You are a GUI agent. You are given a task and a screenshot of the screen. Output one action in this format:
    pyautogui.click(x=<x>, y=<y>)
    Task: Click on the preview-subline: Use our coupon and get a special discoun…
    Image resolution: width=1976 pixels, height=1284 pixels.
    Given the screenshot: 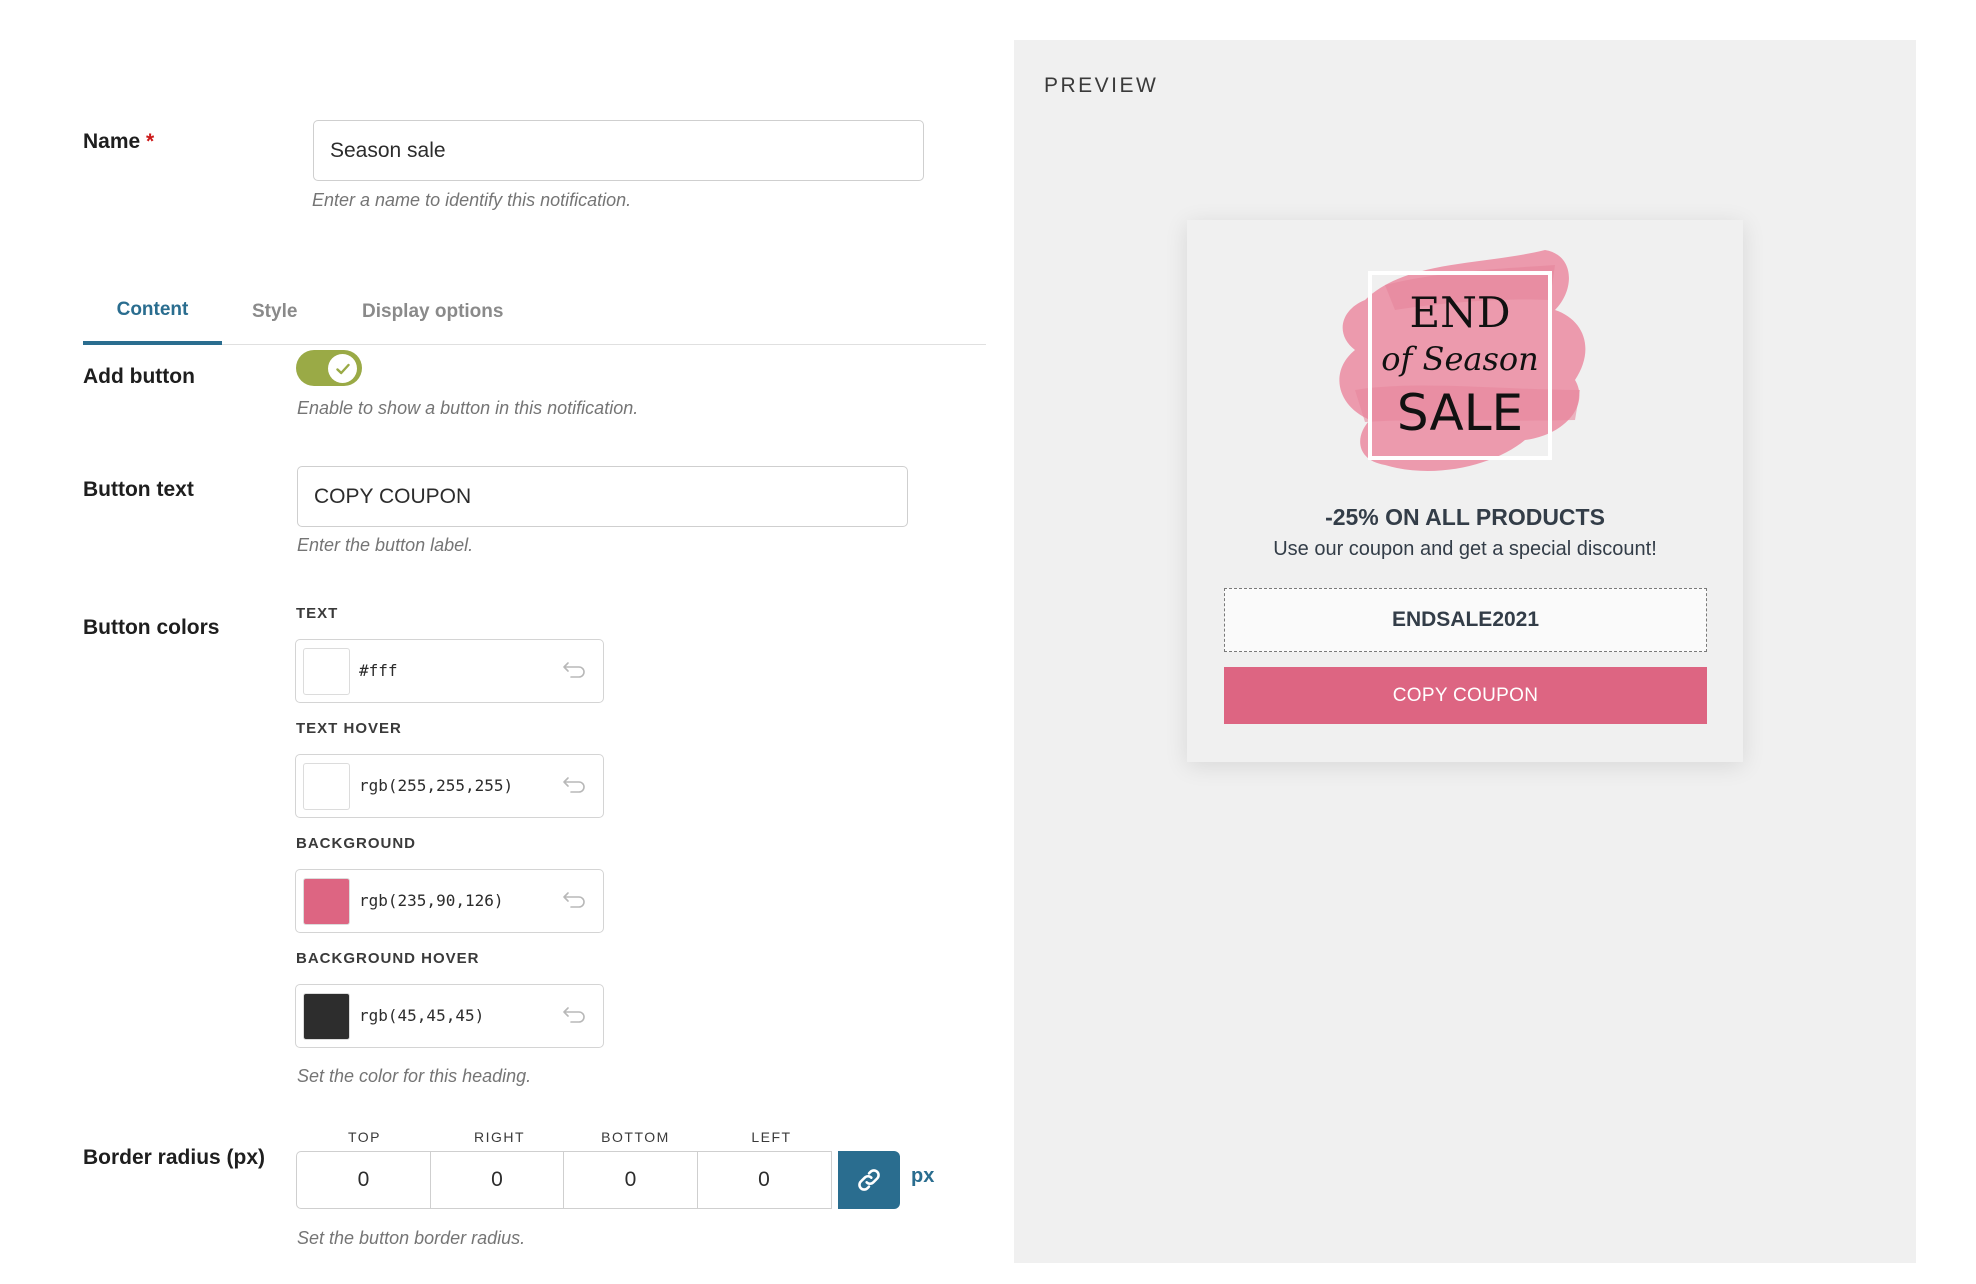 What is the action you would take?
    pyautogui.click(x=1465, y=549)
    